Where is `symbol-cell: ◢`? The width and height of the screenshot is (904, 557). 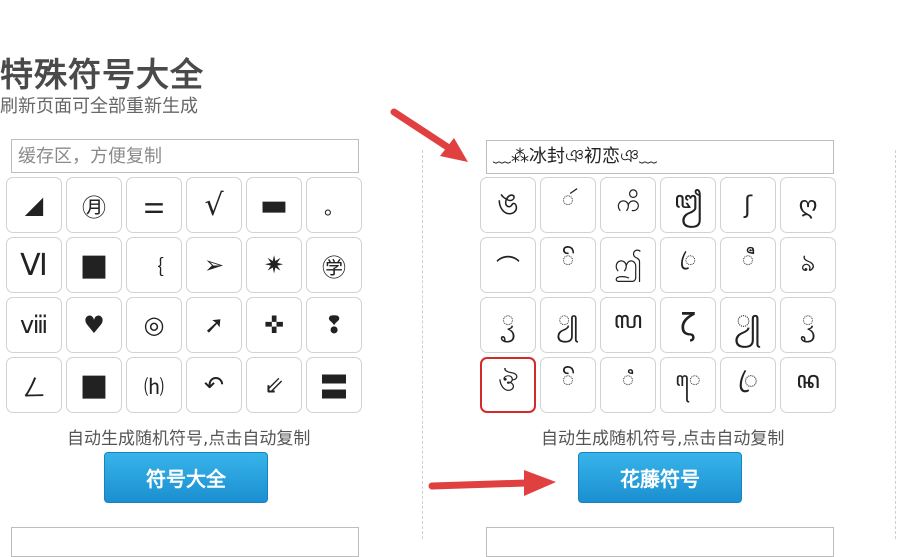 symbol-cell: ◢ is located at coordinates (34, 205).